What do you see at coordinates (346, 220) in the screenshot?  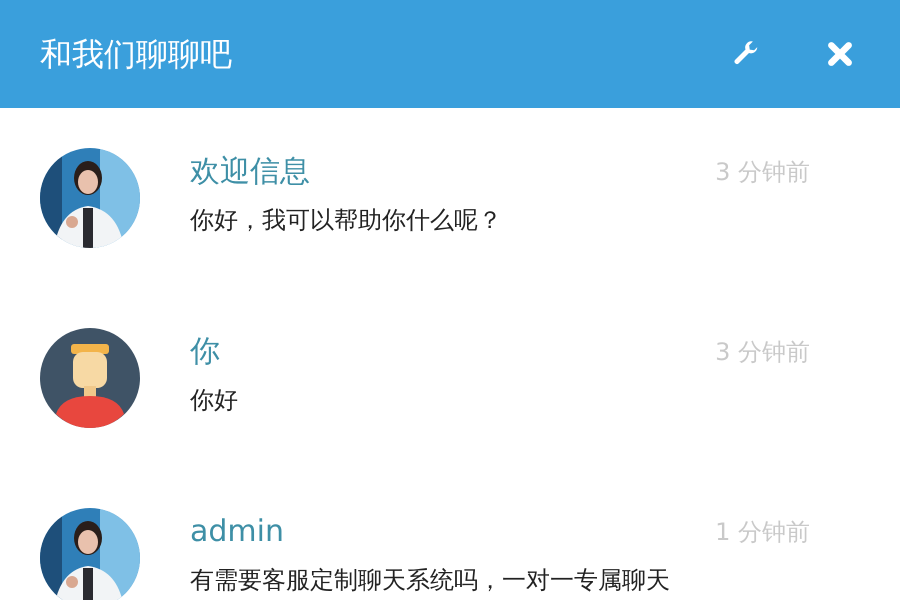 I see `message-text: 你好，我可以帮助你什么呢？` at bounding box center [346, 220].